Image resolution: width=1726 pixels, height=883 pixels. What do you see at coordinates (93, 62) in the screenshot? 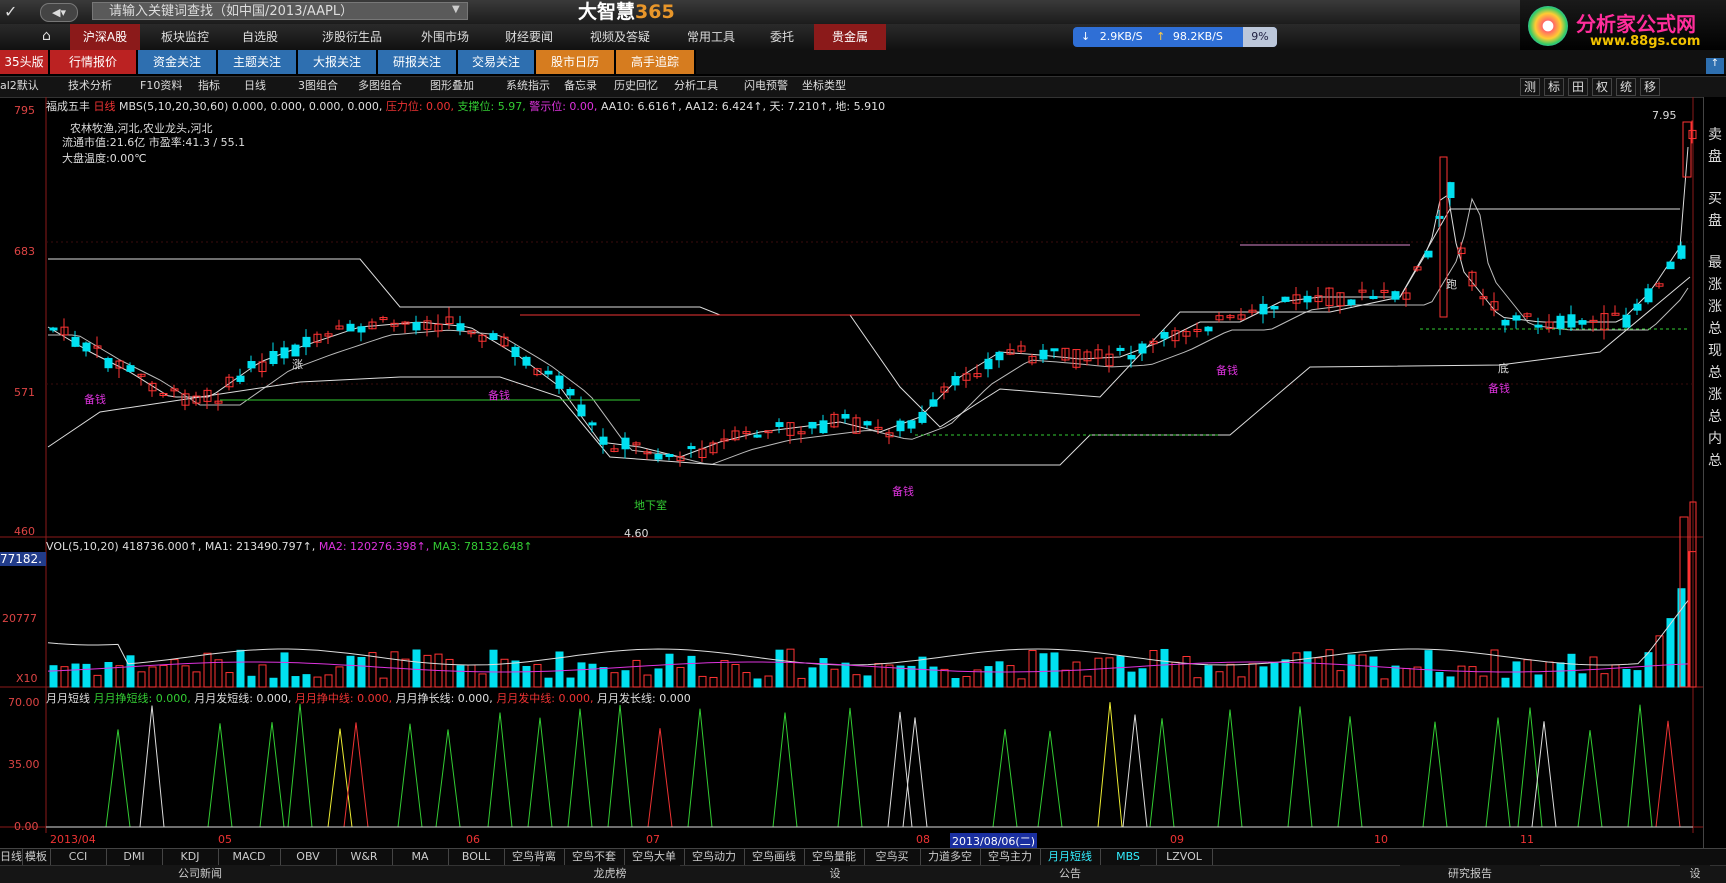
I see `tab-hangqing: 行情报价` at bounding box center [93, 62].